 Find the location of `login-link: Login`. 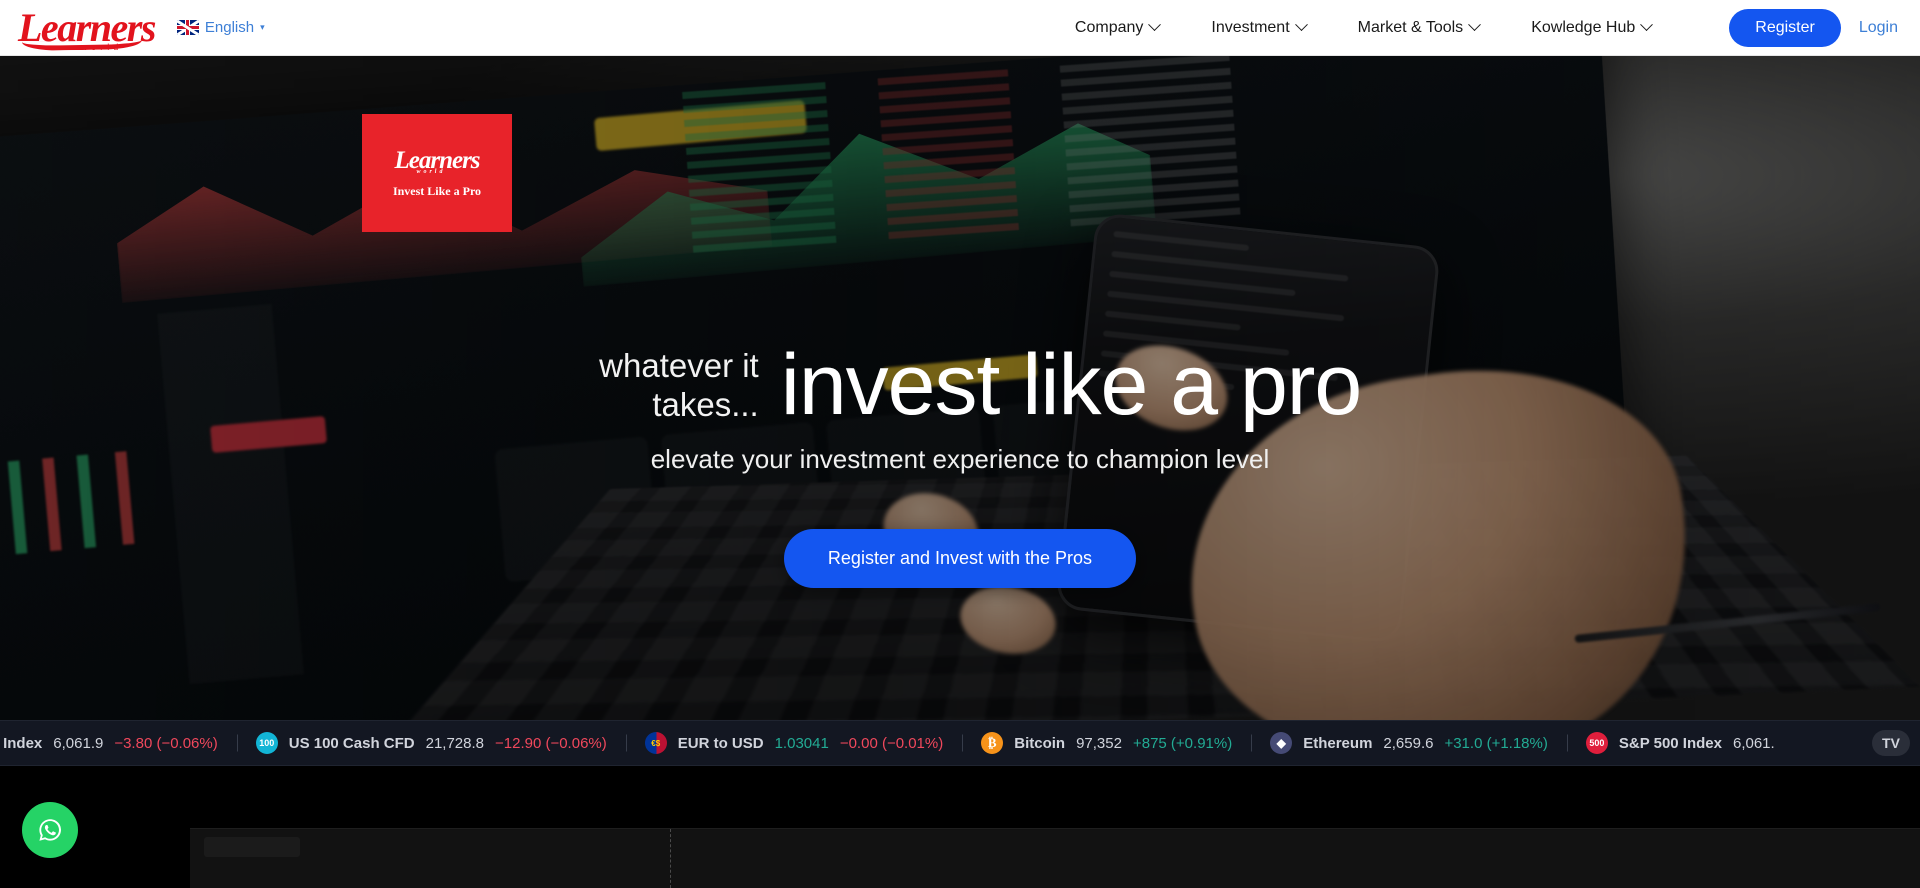

login-link: Login is located at coordinates (1878, 28).